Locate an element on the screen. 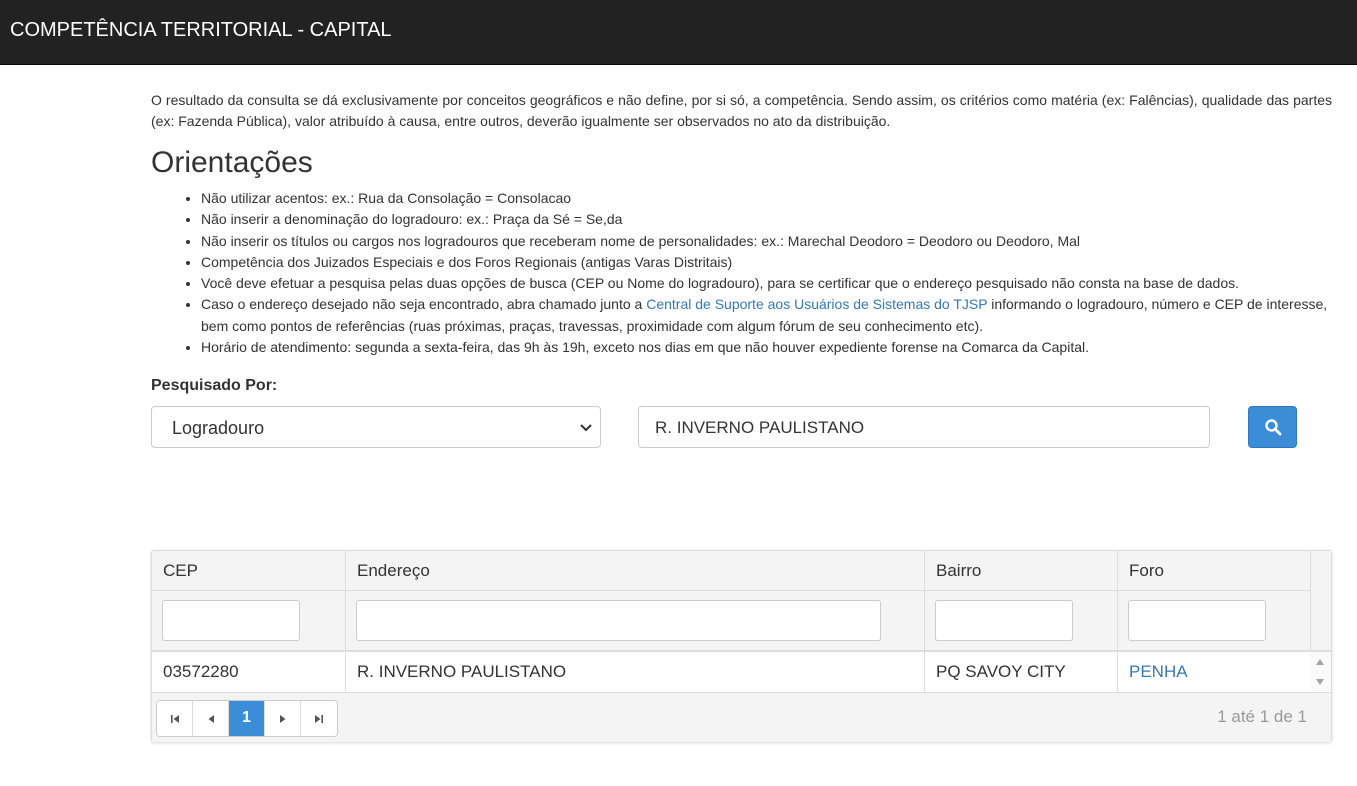 The height and width of the screenshot is (786, 1357). chevron-down-icon is located at coordinates (586, 428).